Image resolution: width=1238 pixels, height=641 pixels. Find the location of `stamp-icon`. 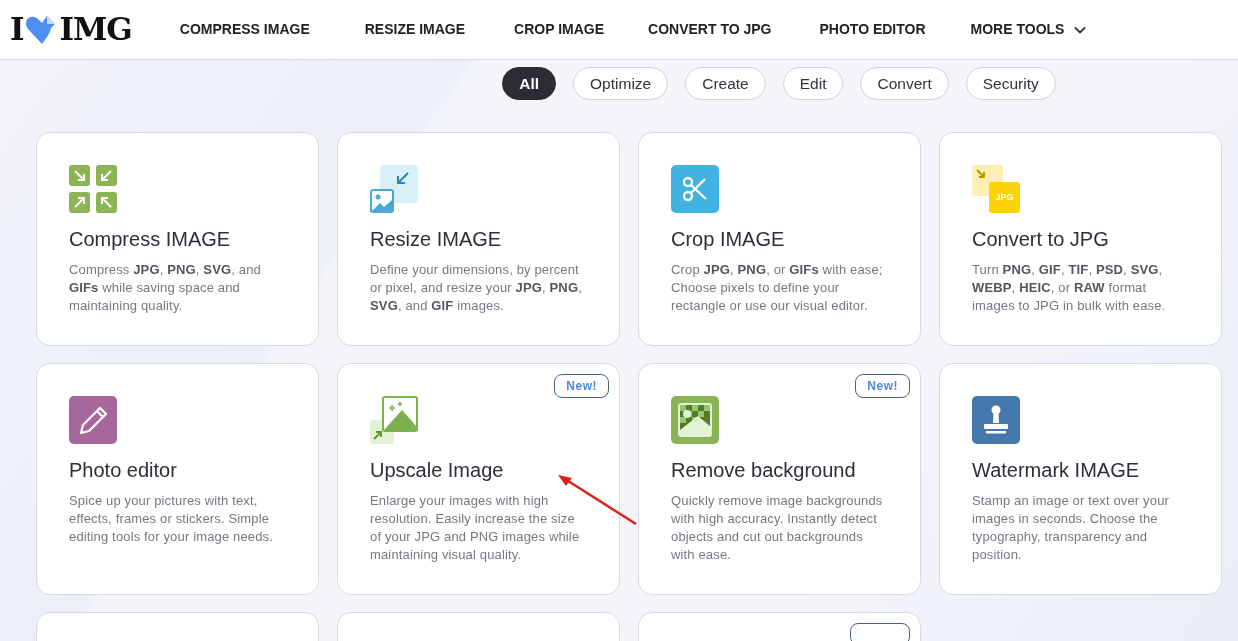

stamp-icon is located at coordinates (996, 420).